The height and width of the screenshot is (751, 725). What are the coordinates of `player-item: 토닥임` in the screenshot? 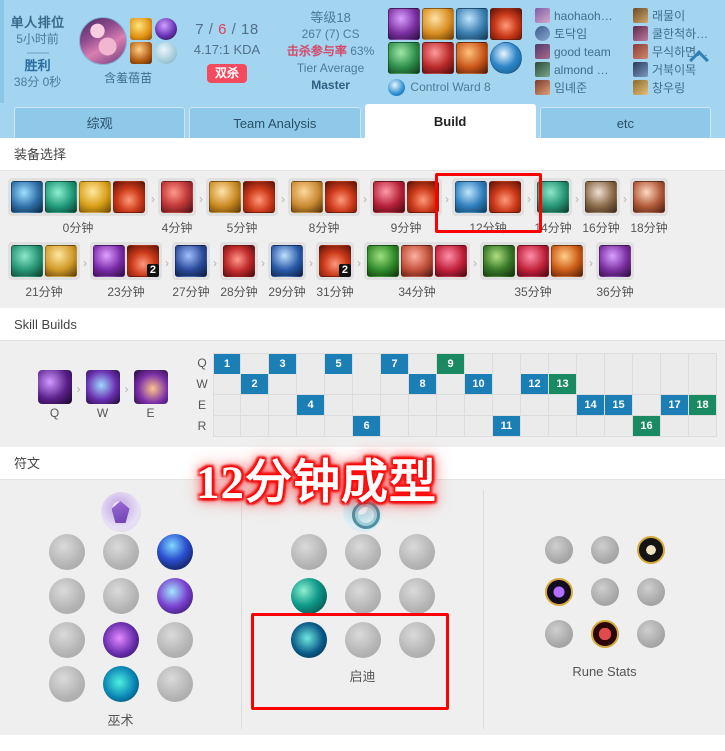 It's located at (580, 33).